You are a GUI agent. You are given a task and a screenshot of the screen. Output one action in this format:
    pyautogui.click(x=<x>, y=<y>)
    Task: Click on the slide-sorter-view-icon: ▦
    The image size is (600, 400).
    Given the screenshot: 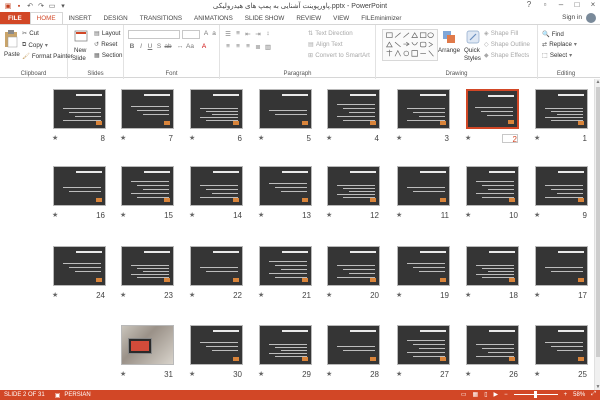 What is the action you would take?
    pyautogui.click(x=476, y=394)
    